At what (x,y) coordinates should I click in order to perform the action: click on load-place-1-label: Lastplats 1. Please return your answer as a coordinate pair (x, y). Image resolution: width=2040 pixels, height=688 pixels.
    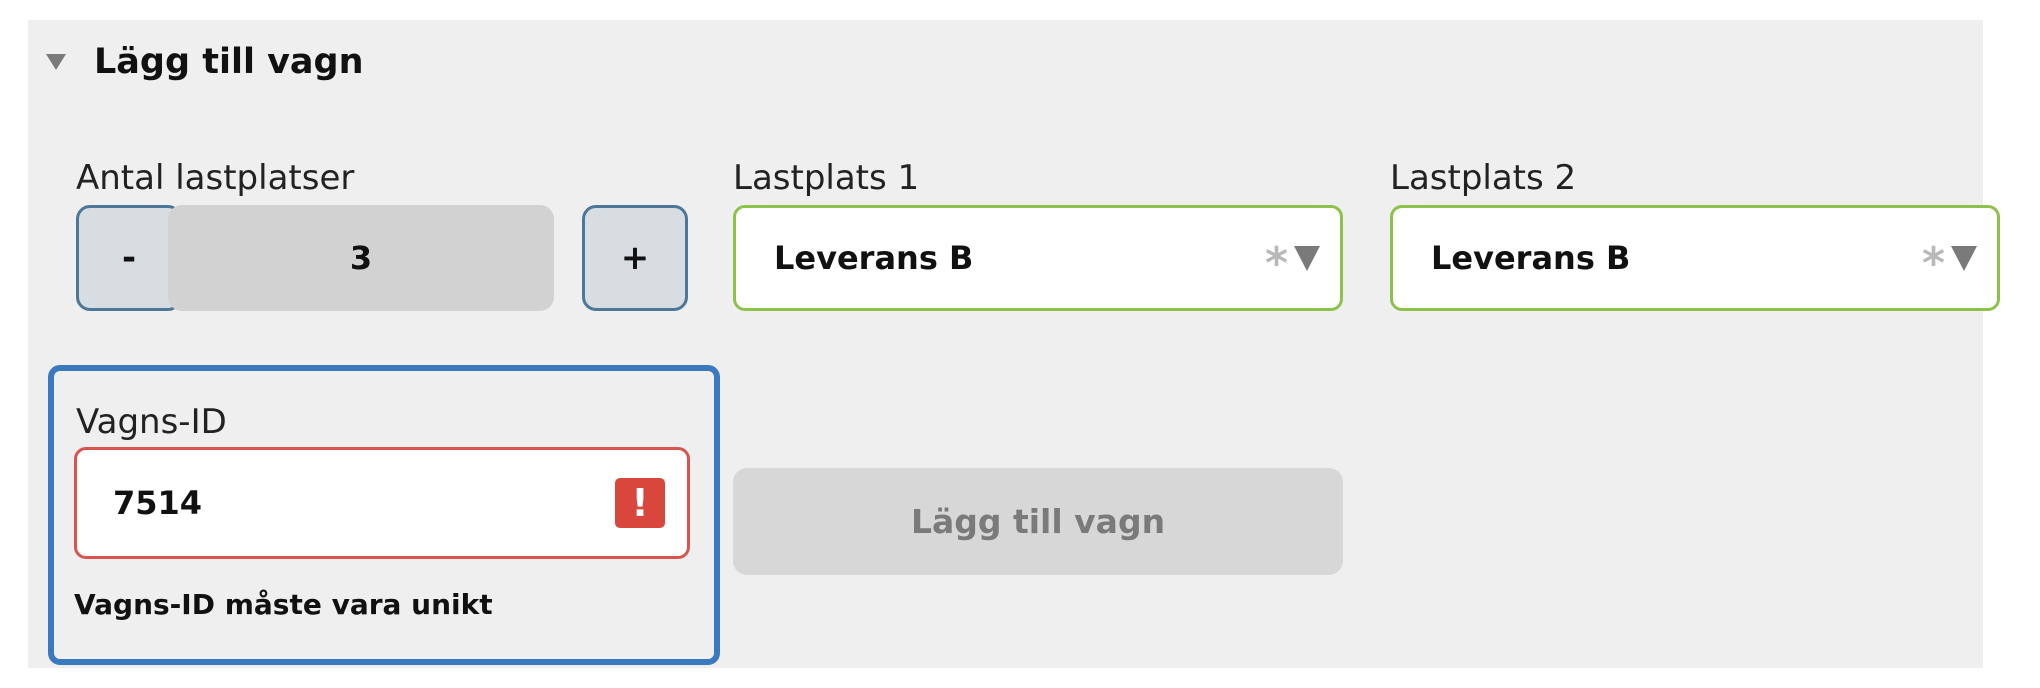
    Looking at the image, I should click on (826, 178).